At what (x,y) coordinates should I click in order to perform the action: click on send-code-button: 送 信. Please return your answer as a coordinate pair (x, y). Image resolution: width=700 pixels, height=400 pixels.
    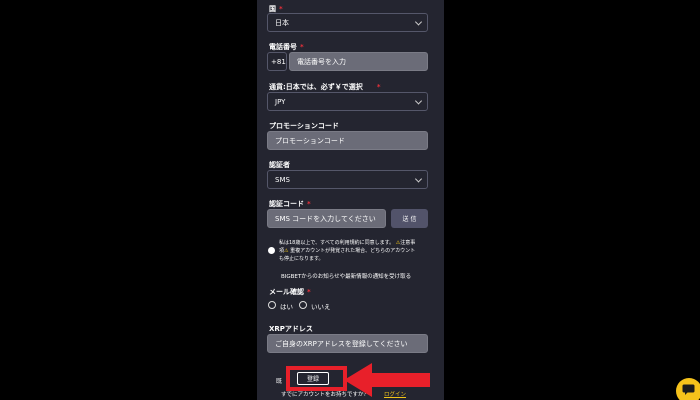
    Looking at the image, I should click on (409, 218).